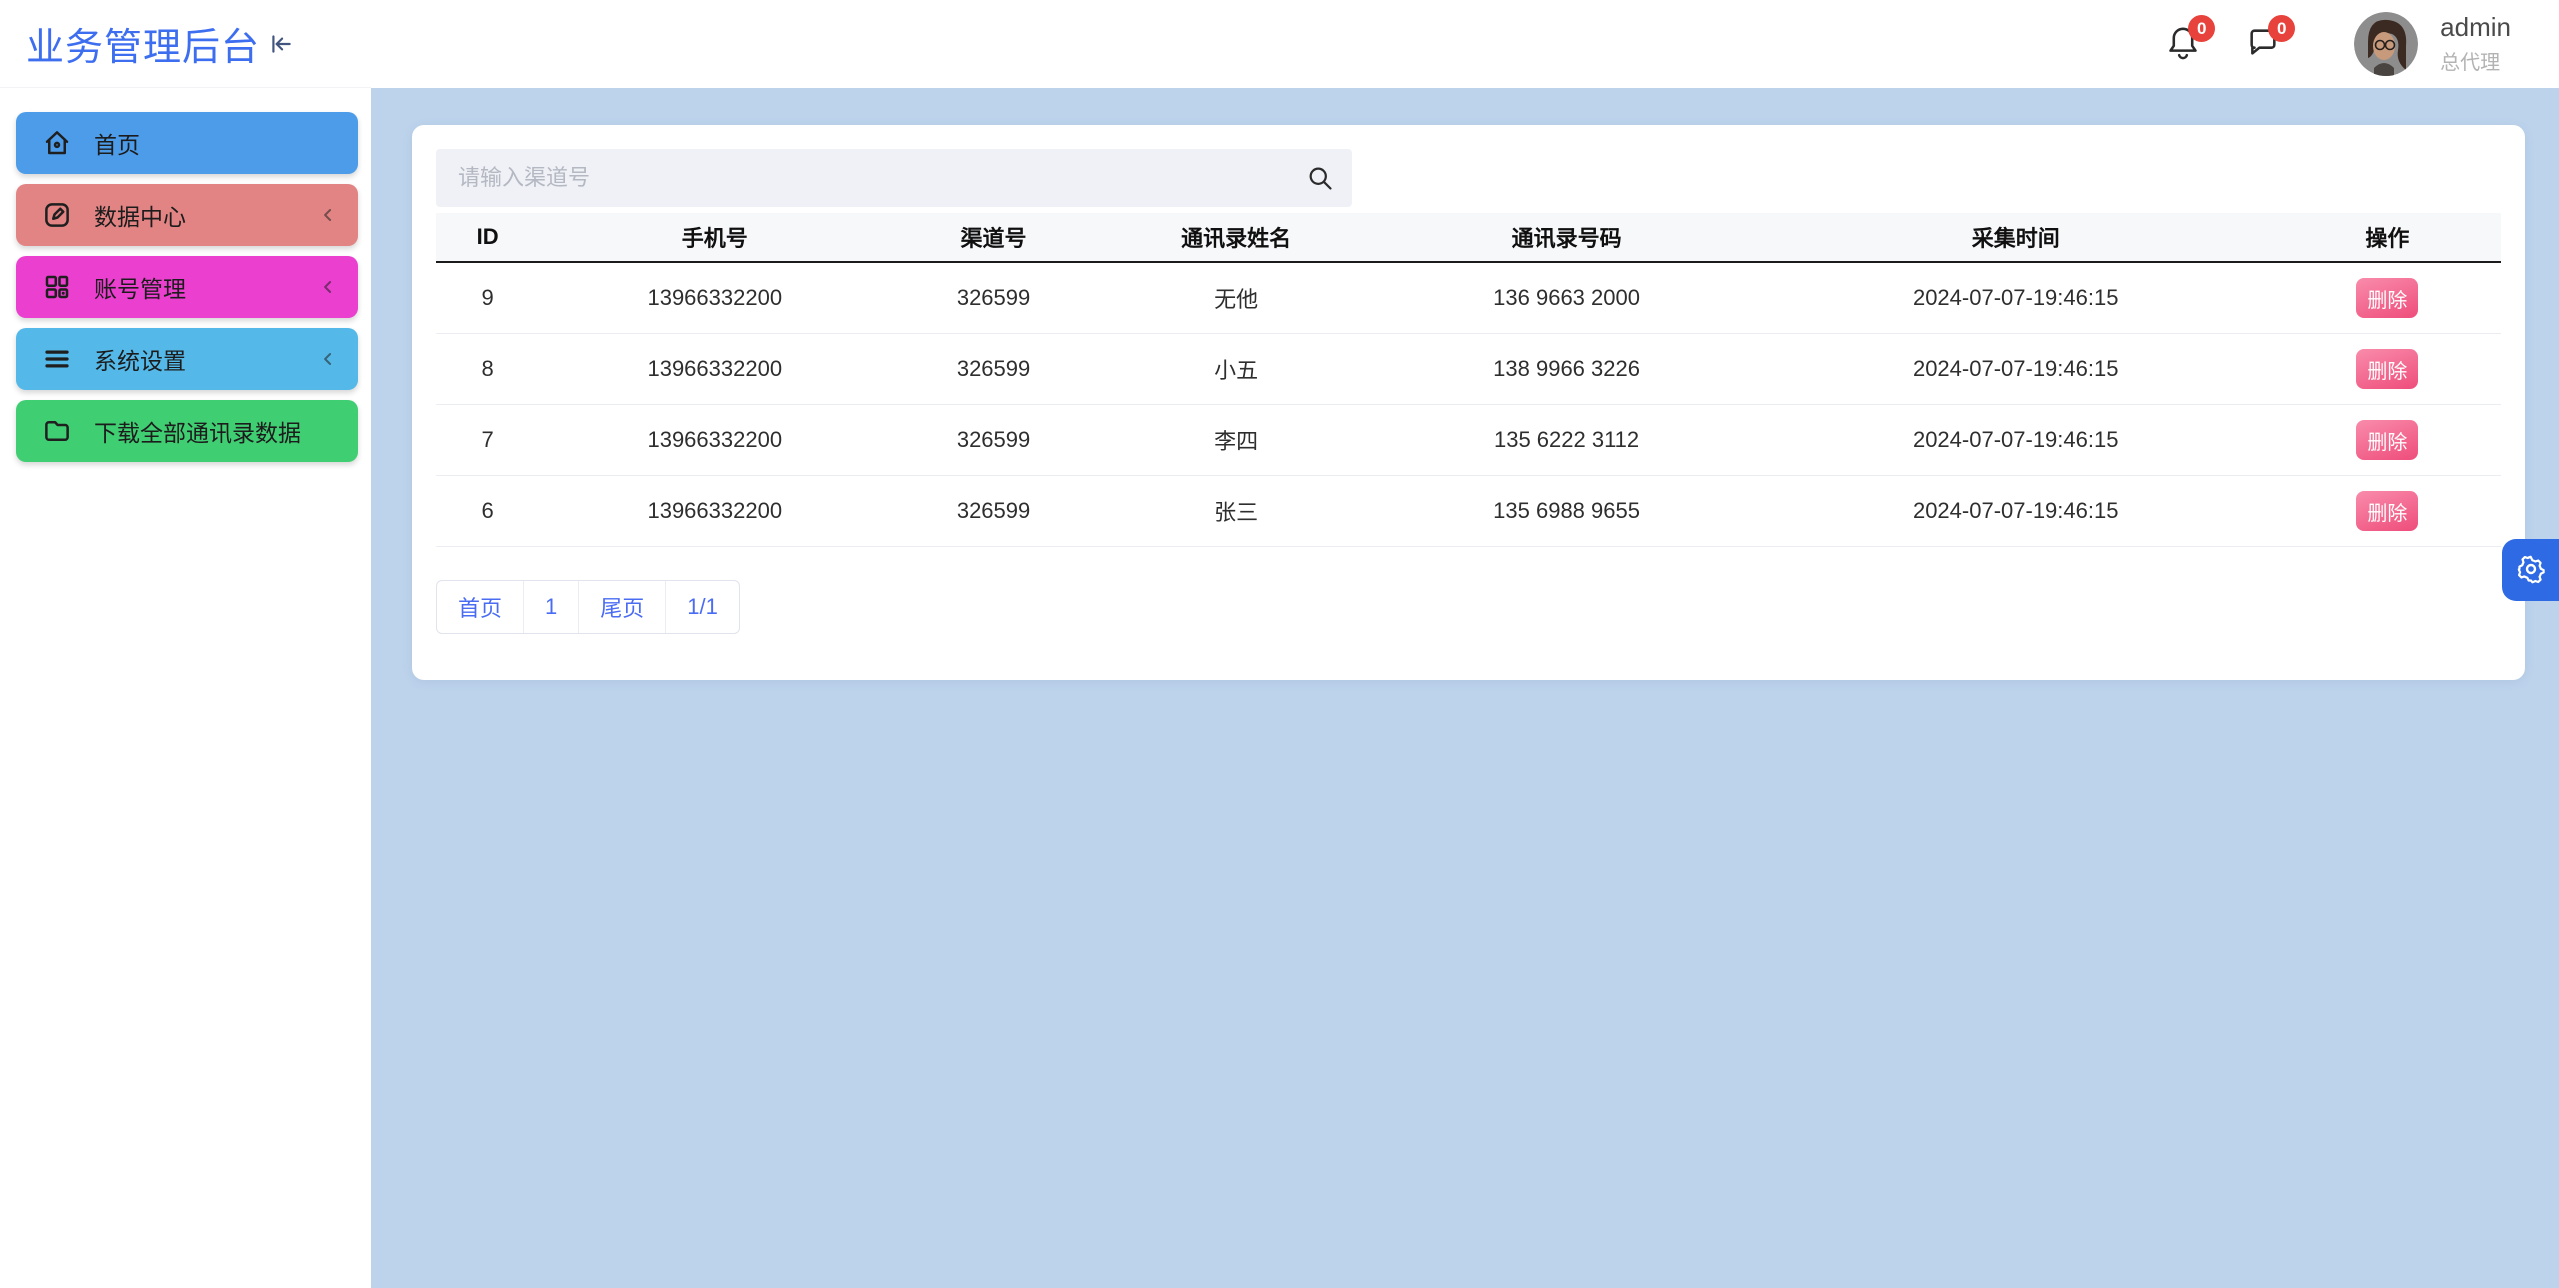  I want to click on sidebar-item-label: 下载全部通讯录数据, so click(197, 433).